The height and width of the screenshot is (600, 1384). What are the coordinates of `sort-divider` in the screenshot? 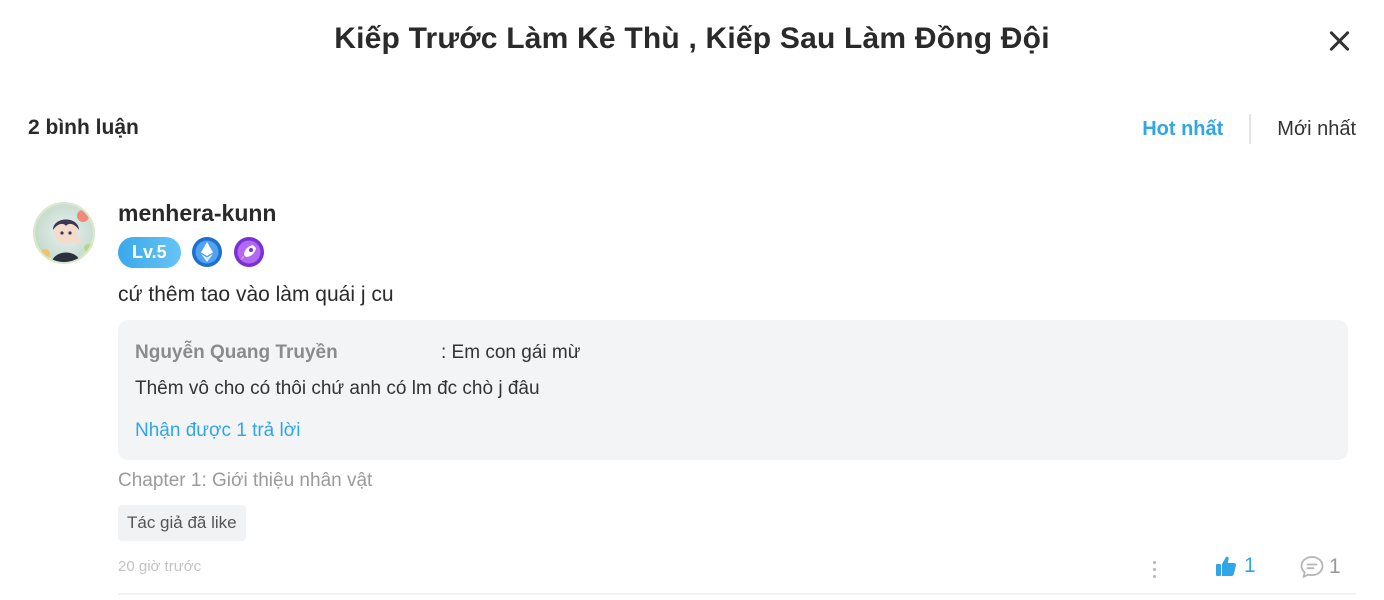 It's located at (1250, 129).